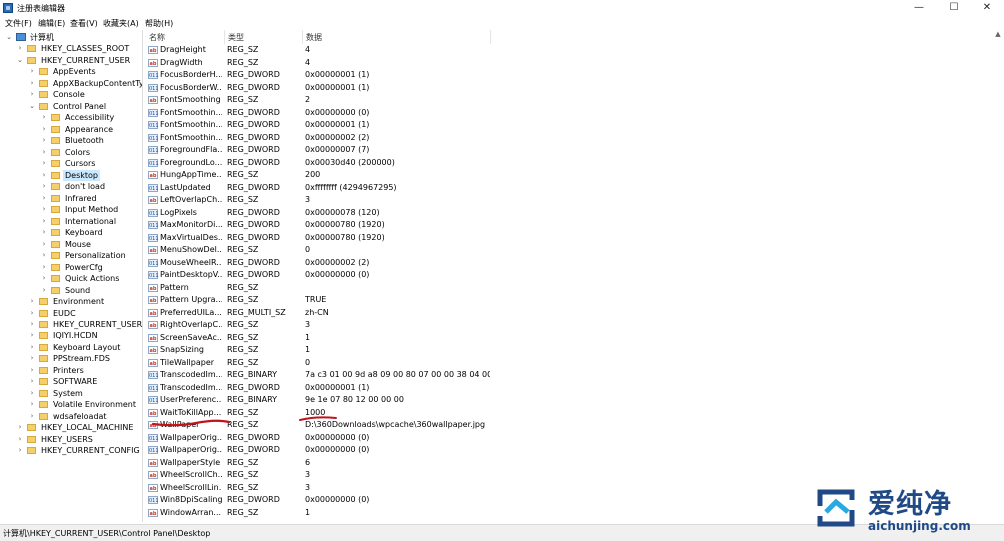 The width and height of the screenshot is (1004, 541). What do you see at coordinates (314, 37) in the screenshot?
I see `column-header-data: 数据` at bounding box center [314, 37].